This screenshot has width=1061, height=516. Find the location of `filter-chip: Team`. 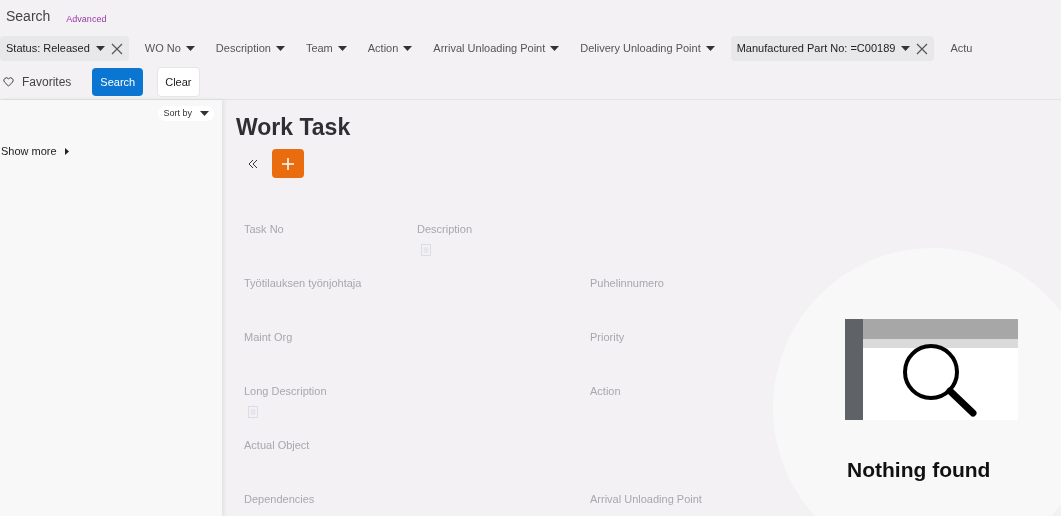

filter-chip: Team is located at coordinates (326, 48).